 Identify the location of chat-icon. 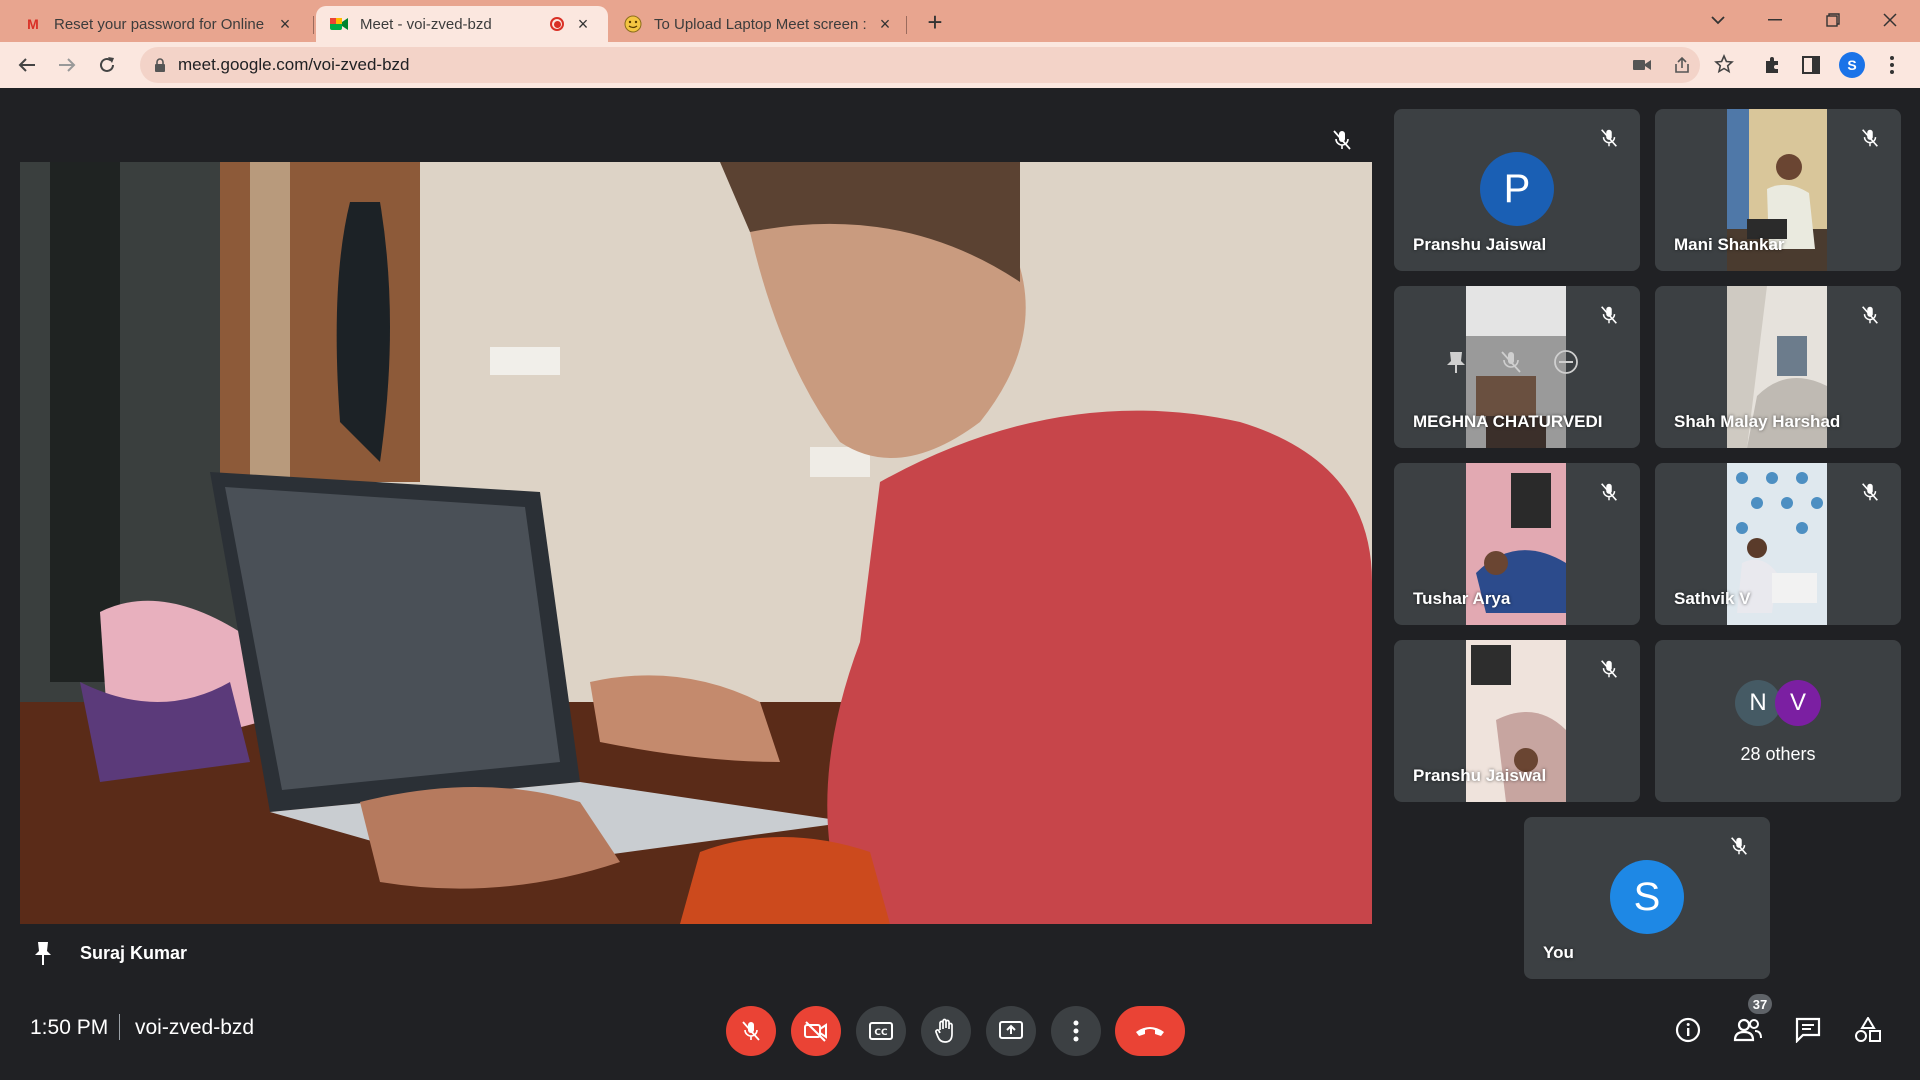
(1808, 1030).